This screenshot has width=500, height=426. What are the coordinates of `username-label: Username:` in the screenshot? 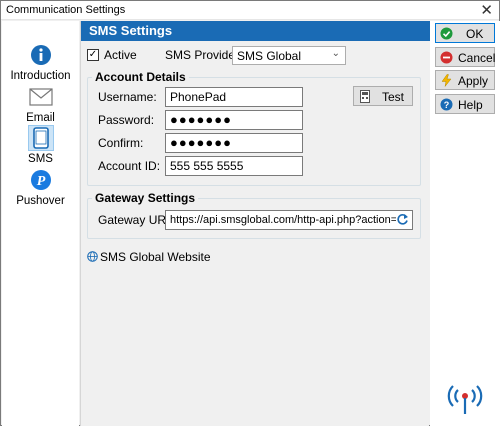 It's located at (127, 97).